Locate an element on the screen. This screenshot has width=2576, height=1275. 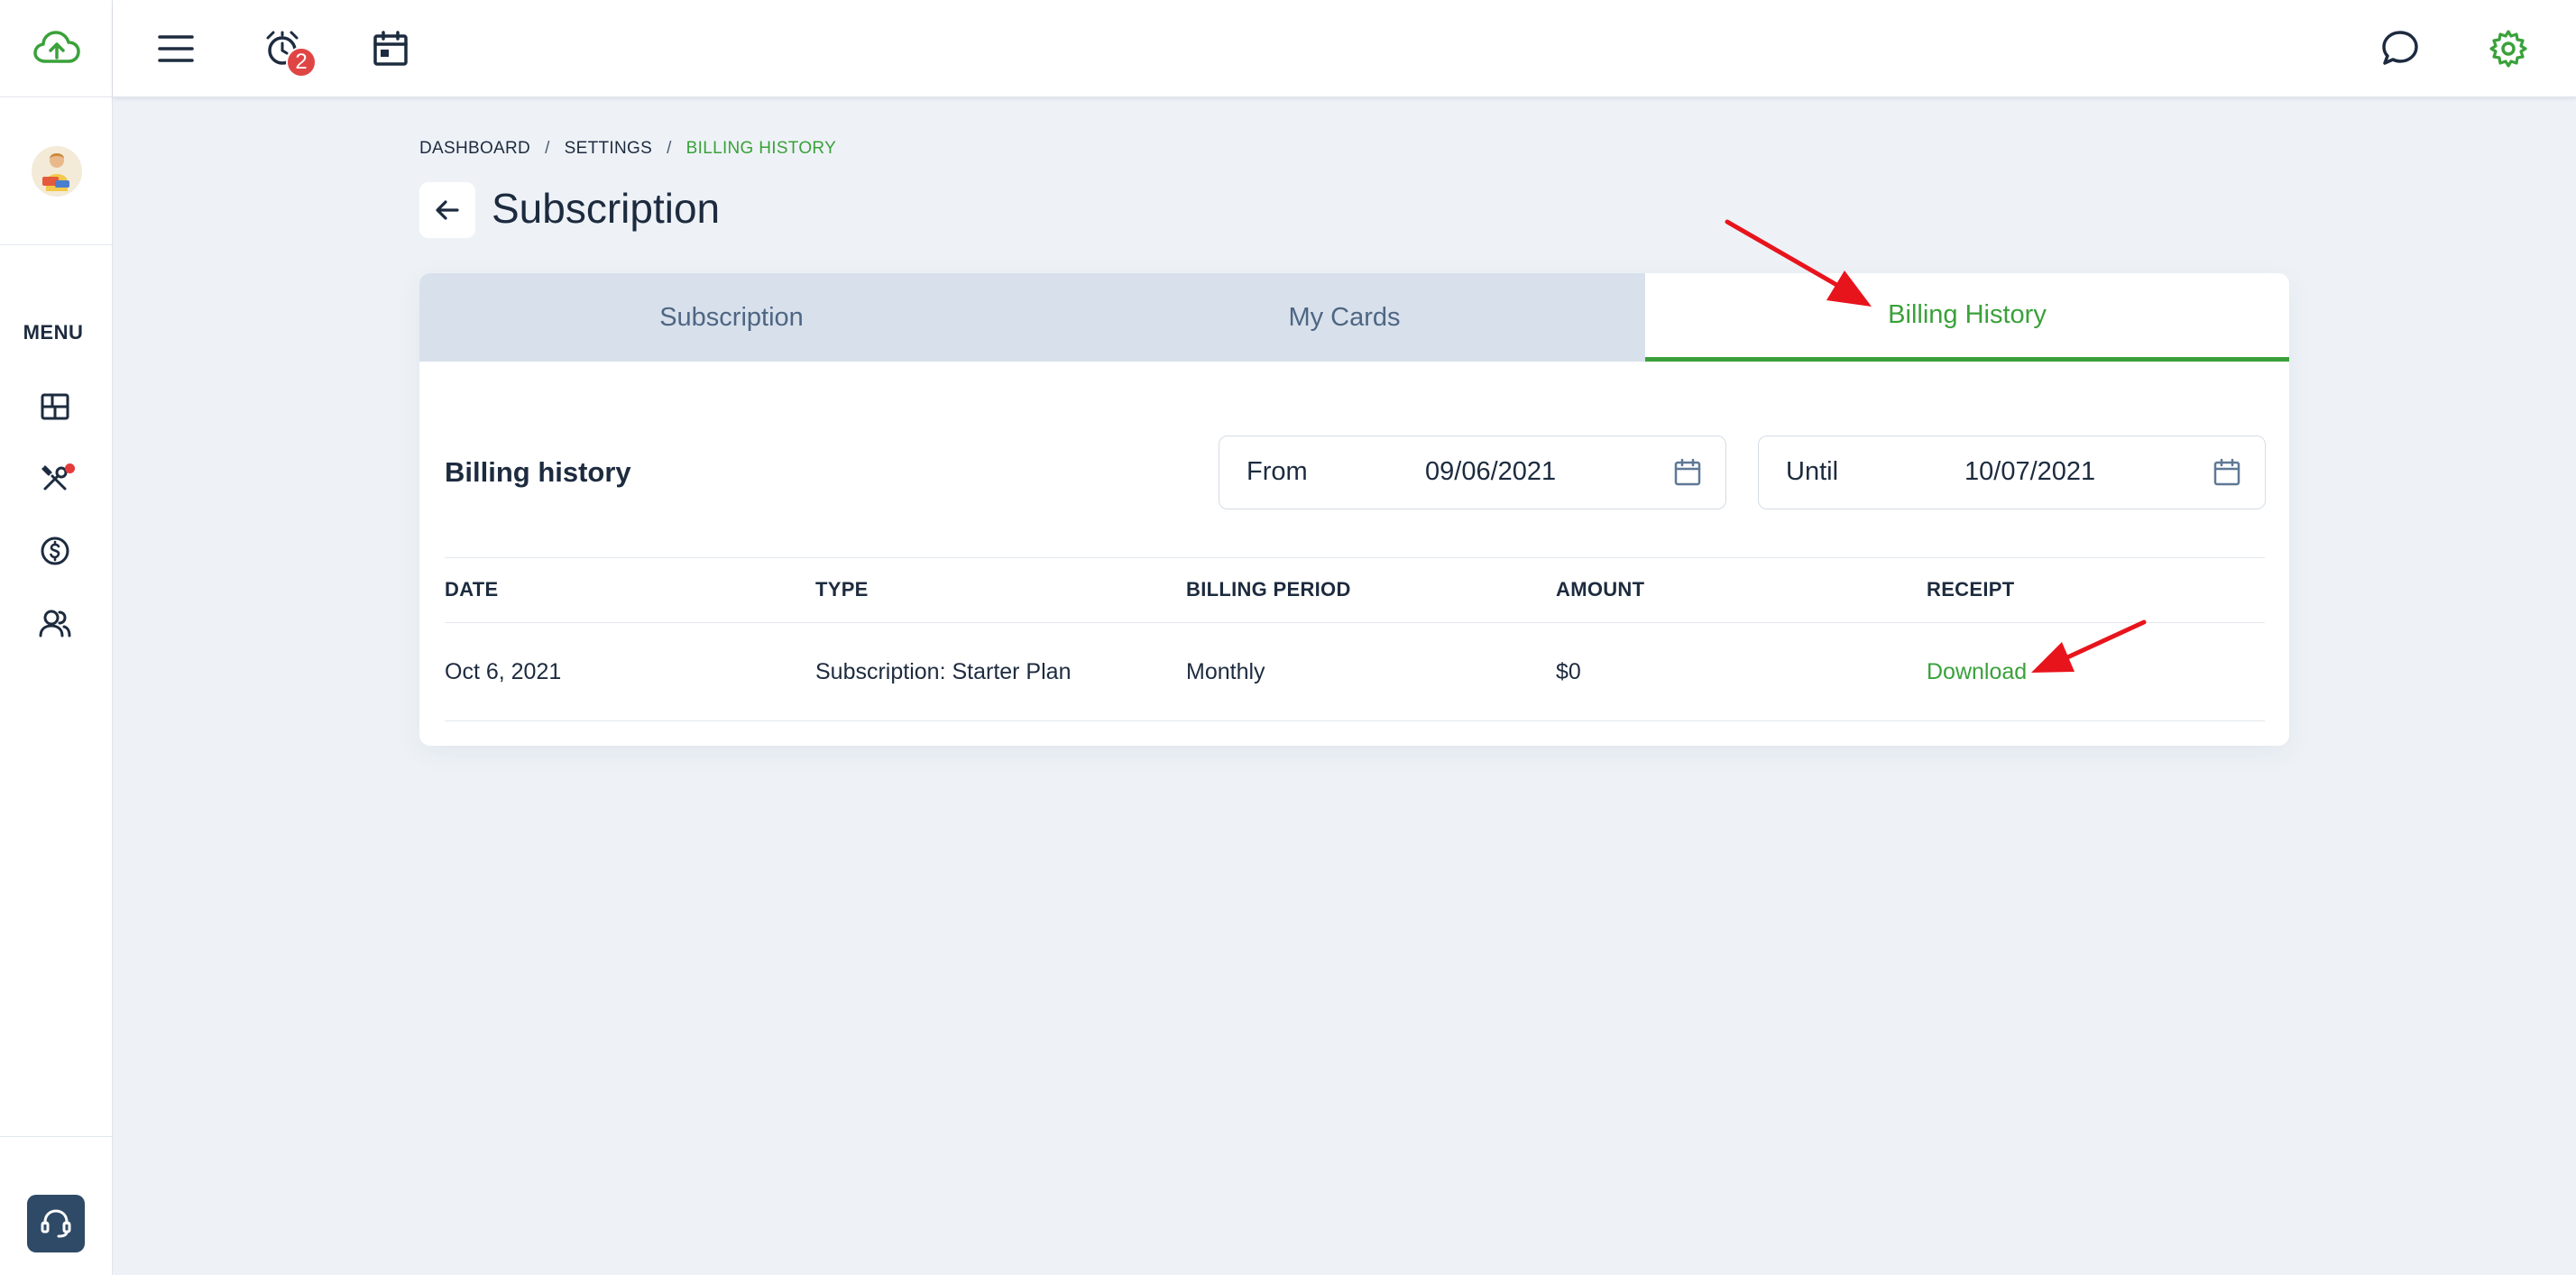
breadcrumb-settings: SETTINGS is located at coordinates (608, 149).